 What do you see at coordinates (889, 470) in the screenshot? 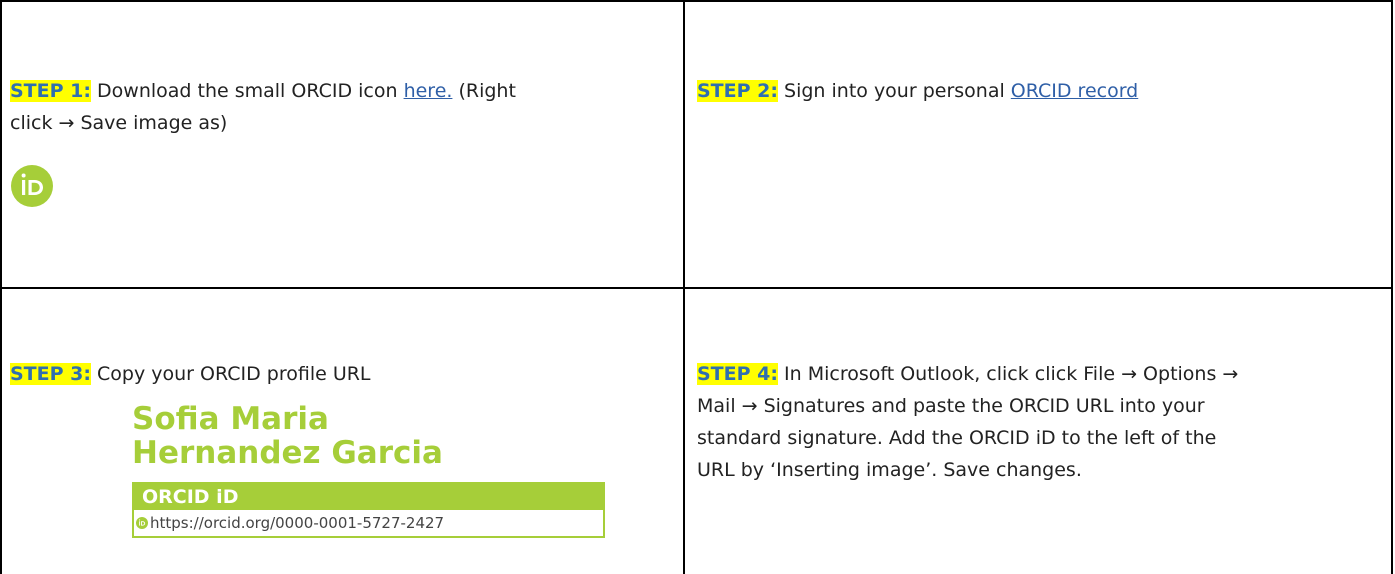
I see `step4-line4: URL by ‘Inserting image’. Save changes.` at bounding box center [889, 470].